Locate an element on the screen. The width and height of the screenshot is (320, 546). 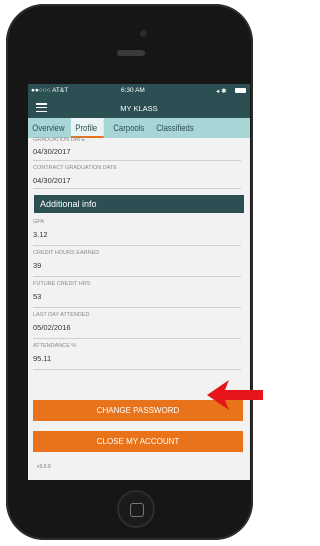
page-title: MY KLASS is located at coordinates (139, 108).